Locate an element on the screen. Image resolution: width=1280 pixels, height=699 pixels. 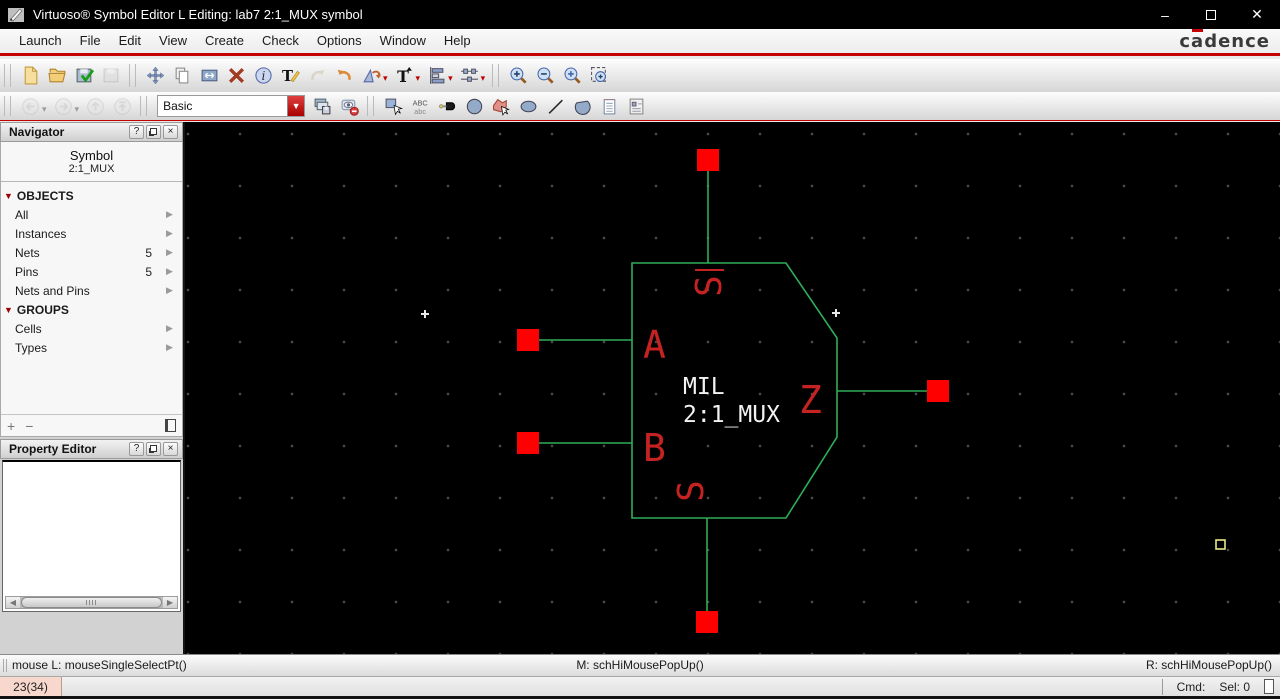
navigator-float-button is located at coordinates (153, 132).